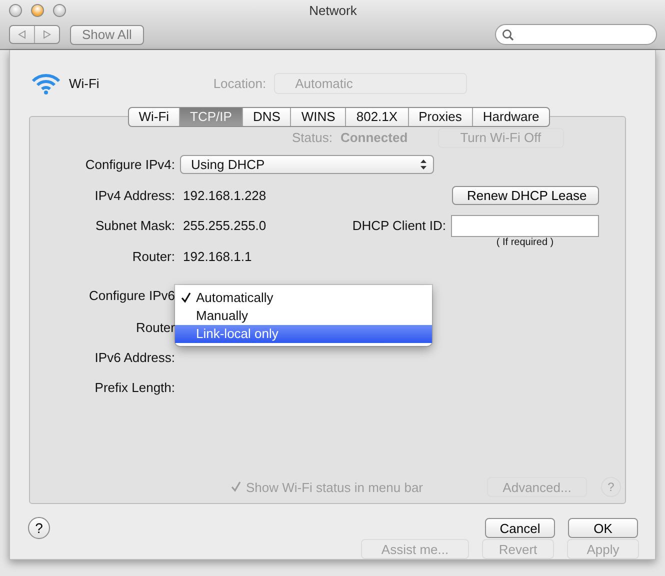 This screenshot has height=576, width=665. What do you see at coordinates (303, 333) in the screenshot?
I see `menu-item: Link-local only` at bounding box center [303, 333].